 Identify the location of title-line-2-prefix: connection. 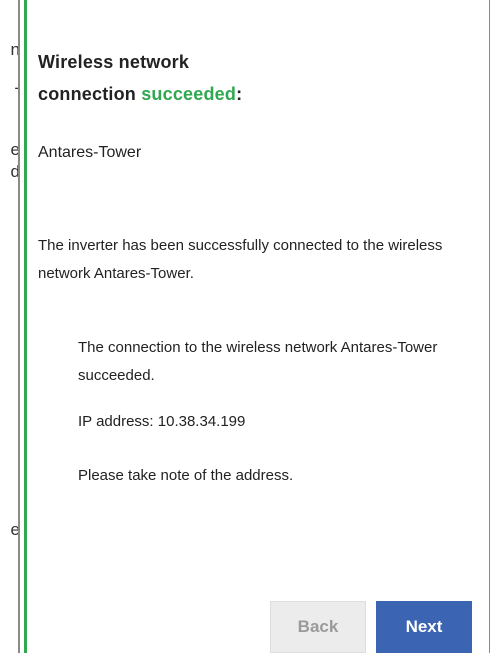
(90, 94).